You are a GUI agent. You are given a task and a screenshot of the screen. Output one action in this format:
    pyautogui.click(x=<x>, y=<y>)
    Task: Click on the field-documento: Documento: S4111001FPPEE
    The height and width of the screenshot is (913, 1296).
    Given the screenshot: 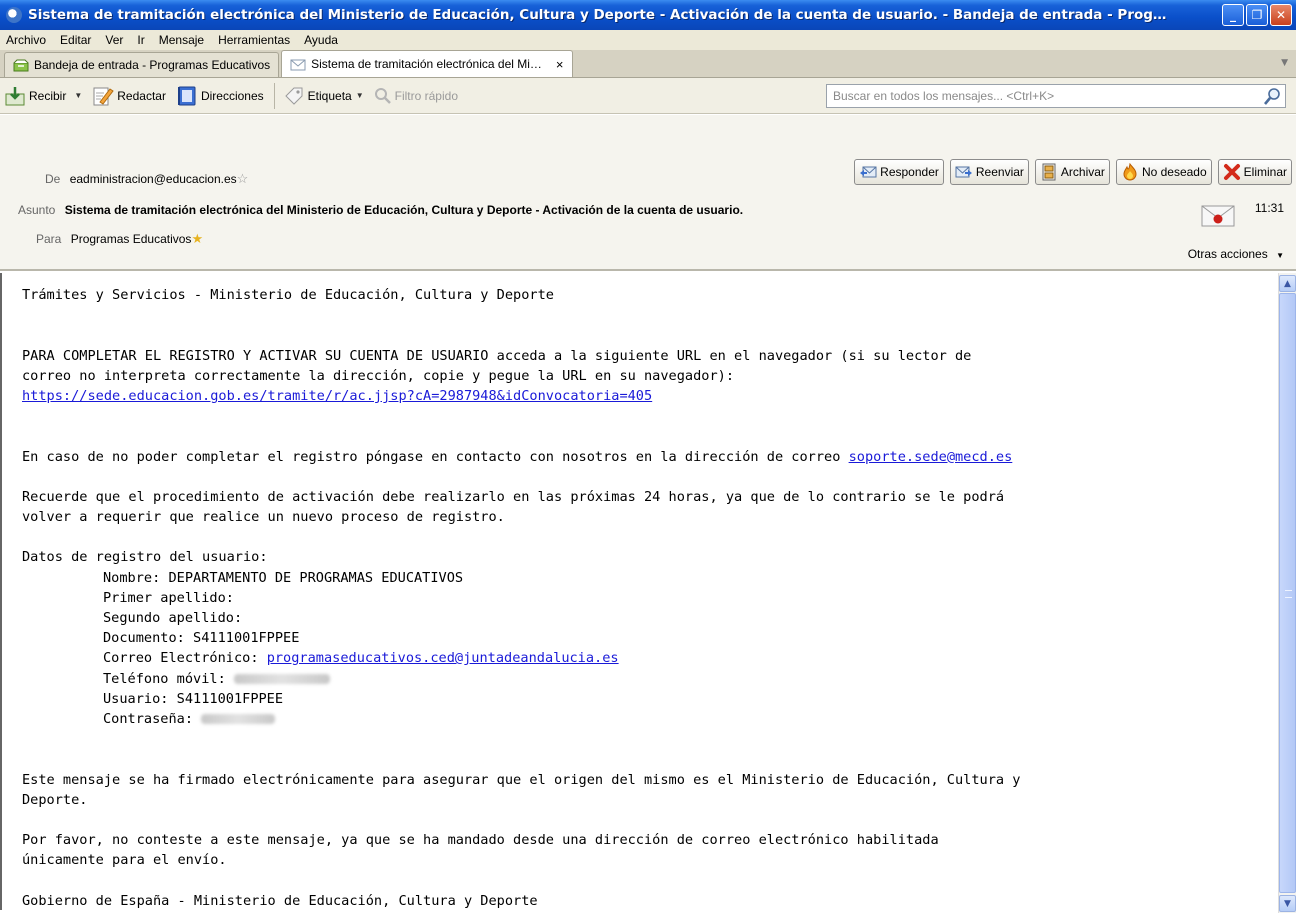 What is the action you would take?
    pyautogui.click(x=201, y=638)
    